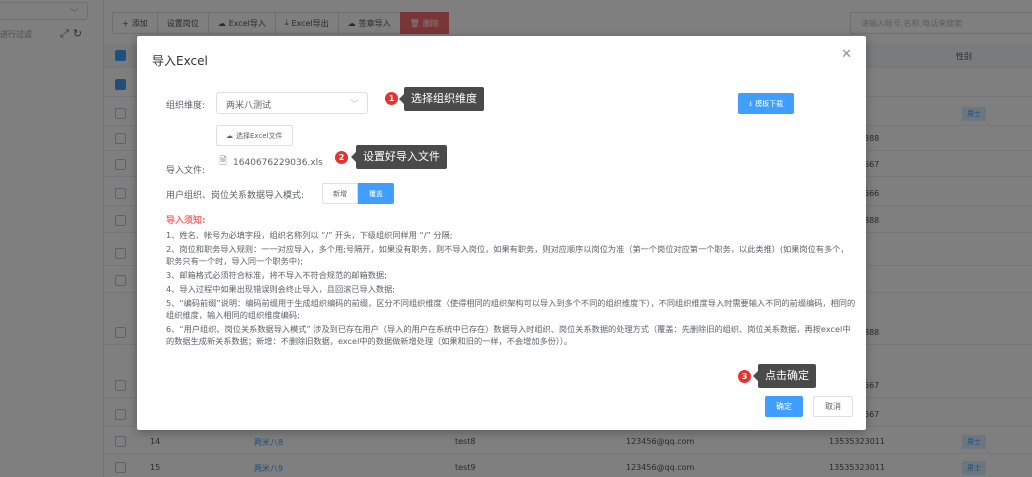 The image size is (1032, 477). I want to click on org-dimension-select: 两米八测试 ﹀, so click(292, 103).